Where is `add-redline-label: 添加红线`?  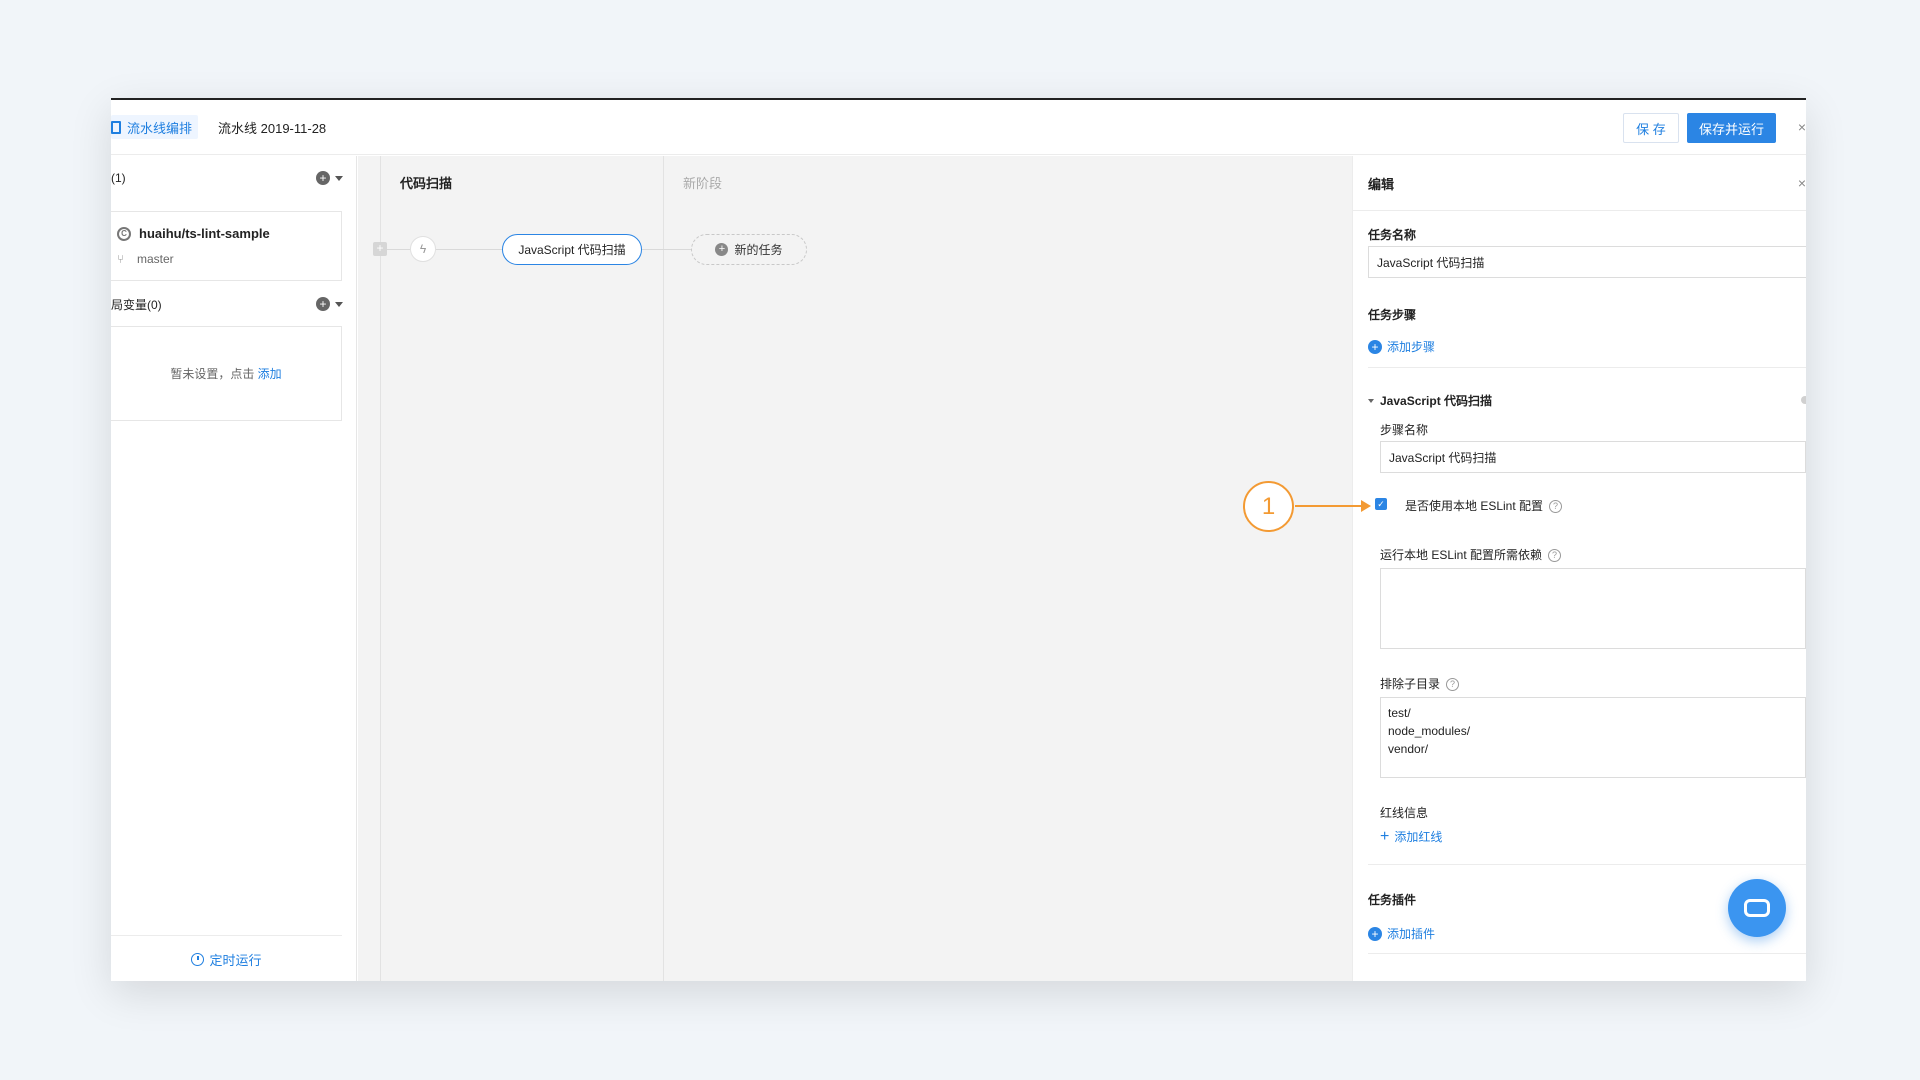
add-redline-label: 添加红线 is located at coordinates (1418, 837).